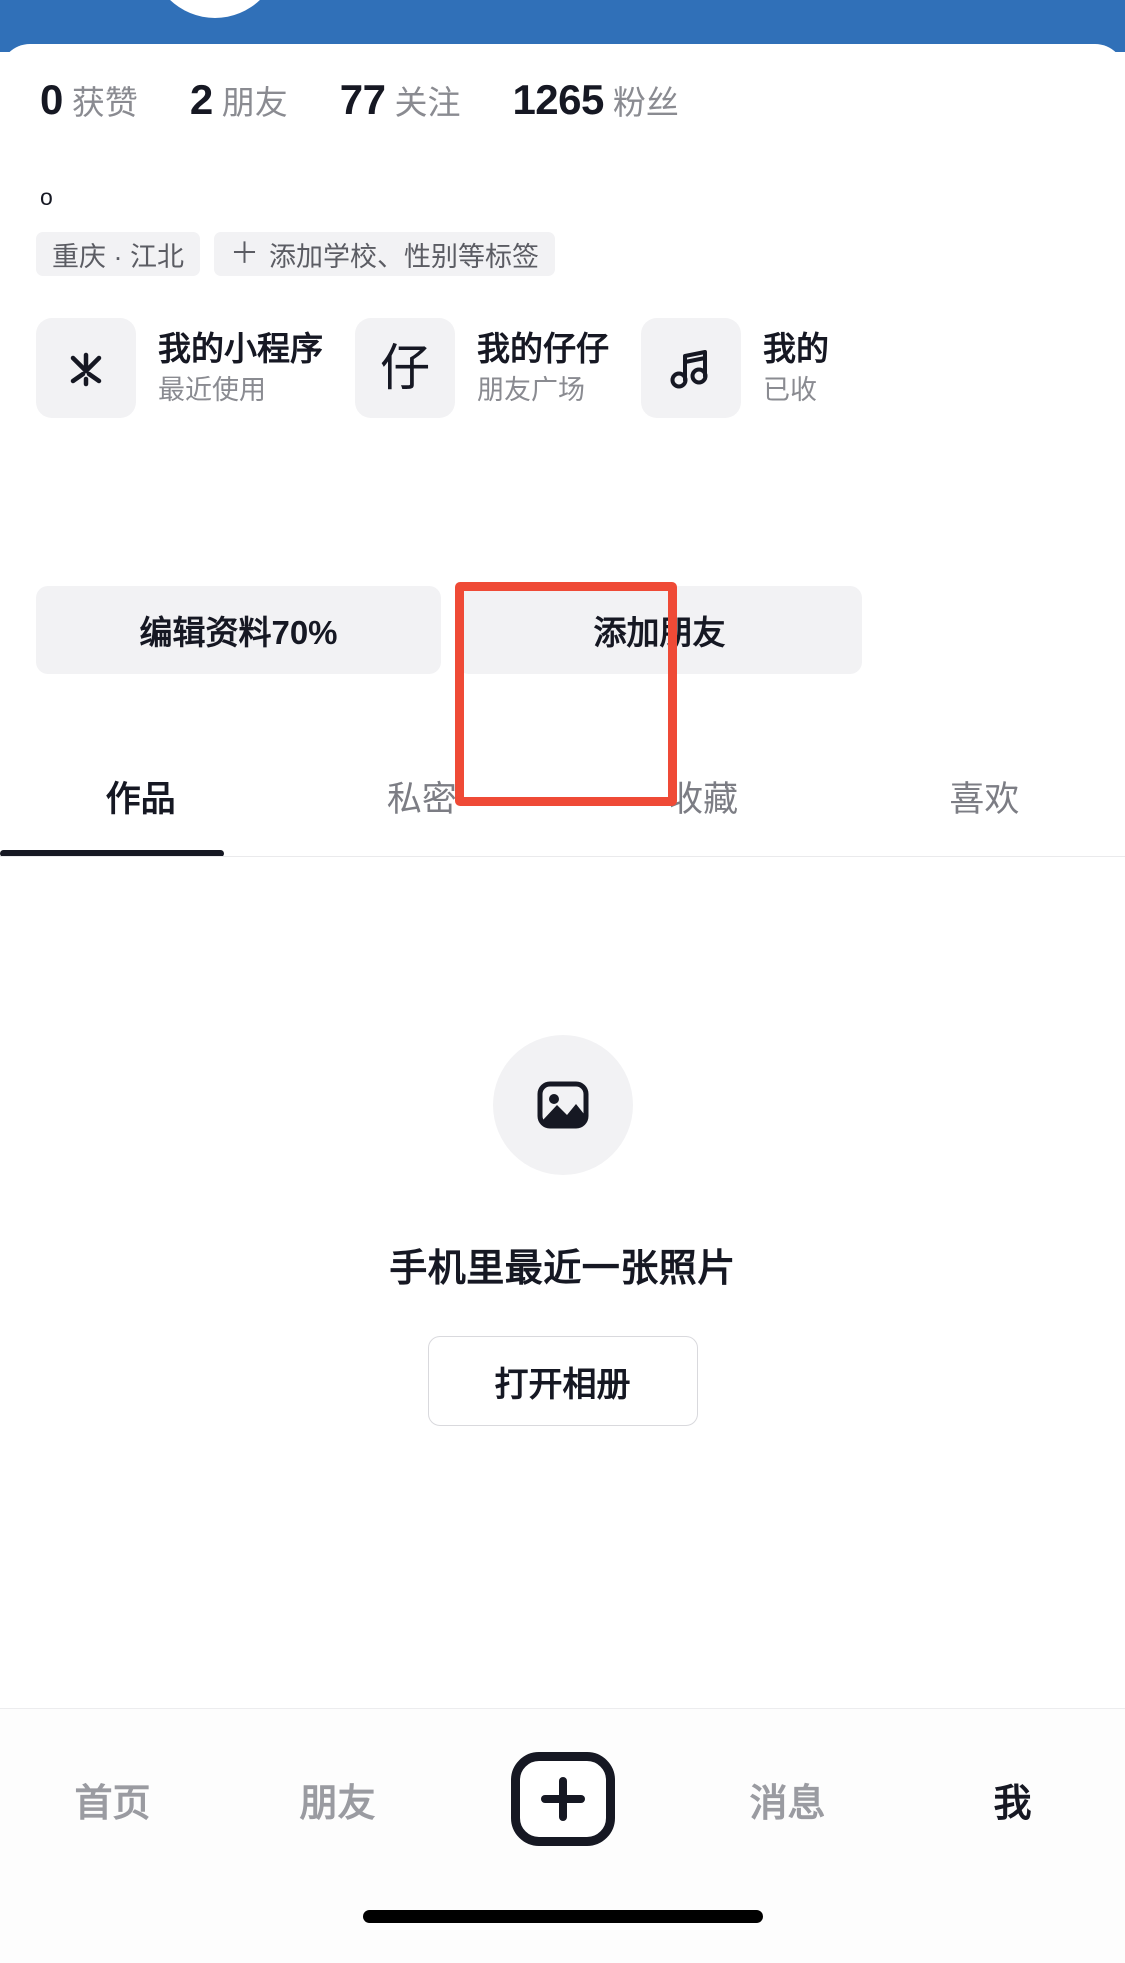  I want to click on card-my-zaizai-subtitle: 朋友广场, so click(531, 390).